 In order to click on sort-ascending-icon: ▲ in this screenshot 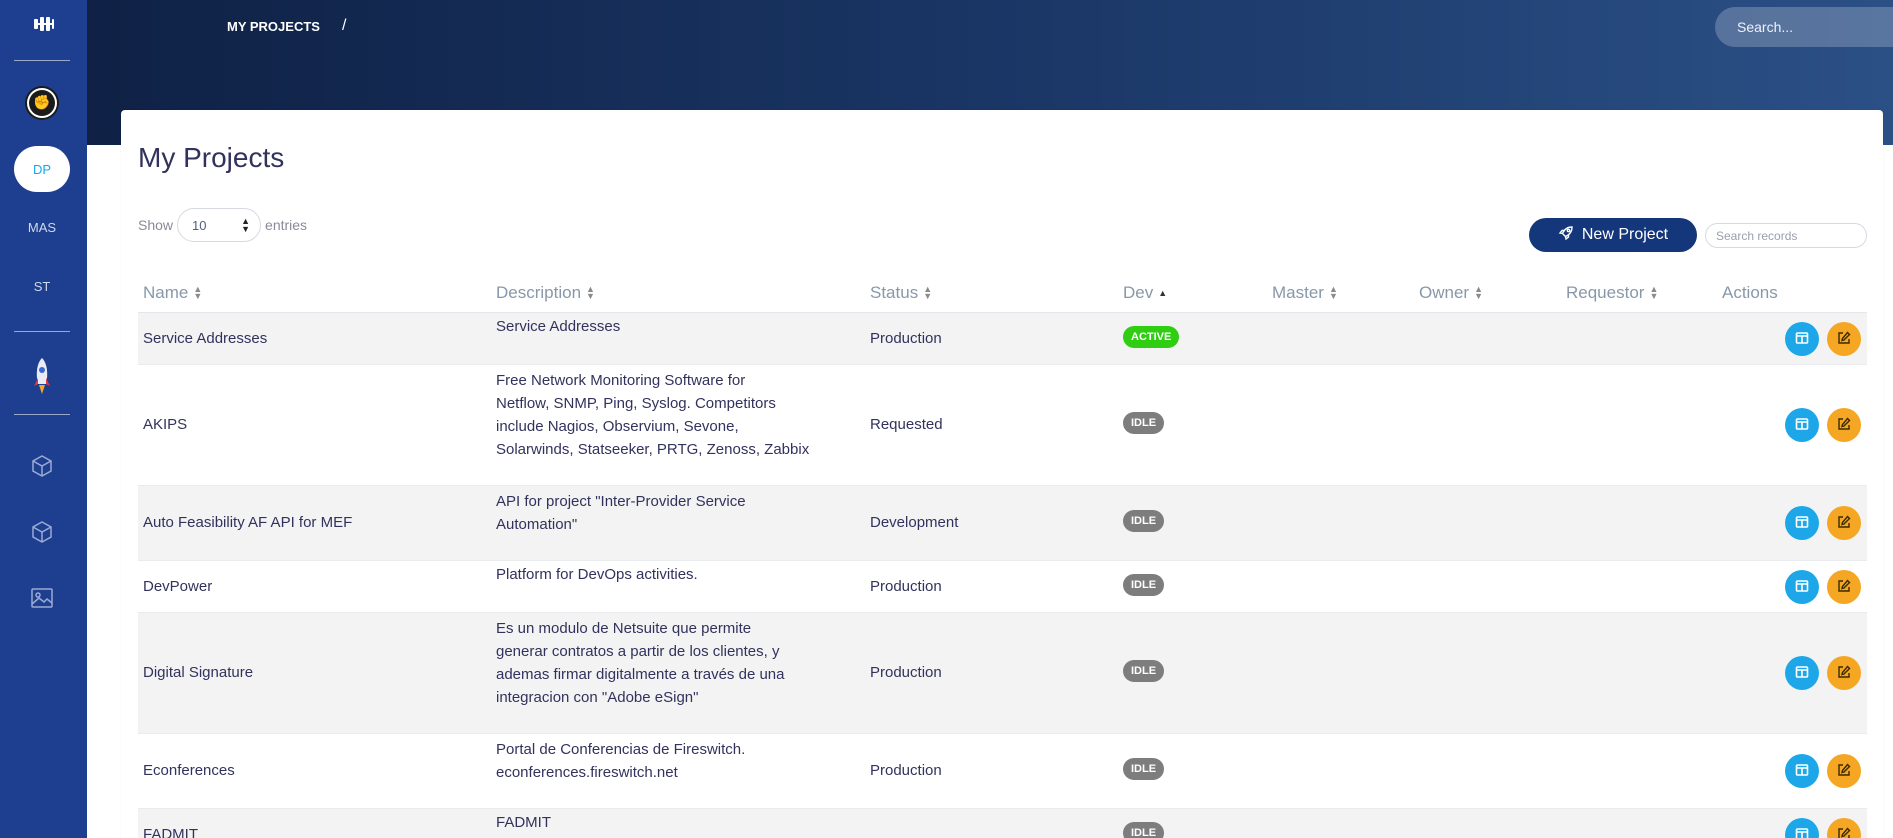, I will do `click(1163, 292)`.